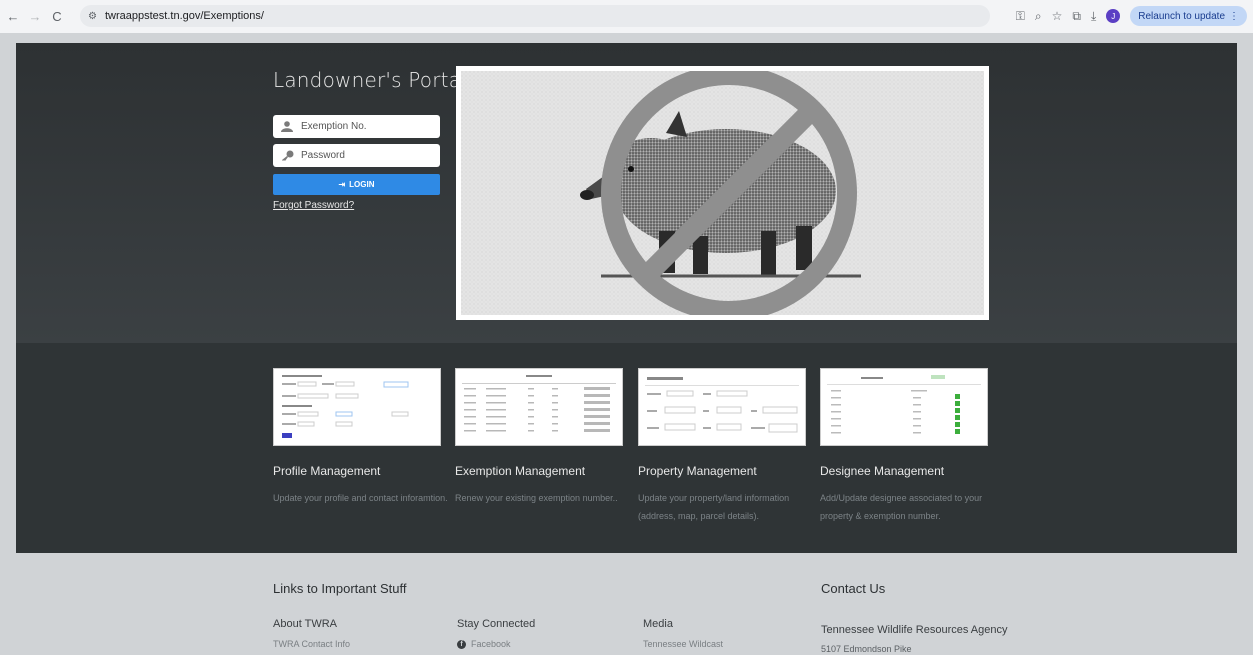 The width and height of the screenshot is (1253, 655). Describe the element at coordinates (882, 471) in the screenshot. I see `designee-management-title: Designee Management` at that location.